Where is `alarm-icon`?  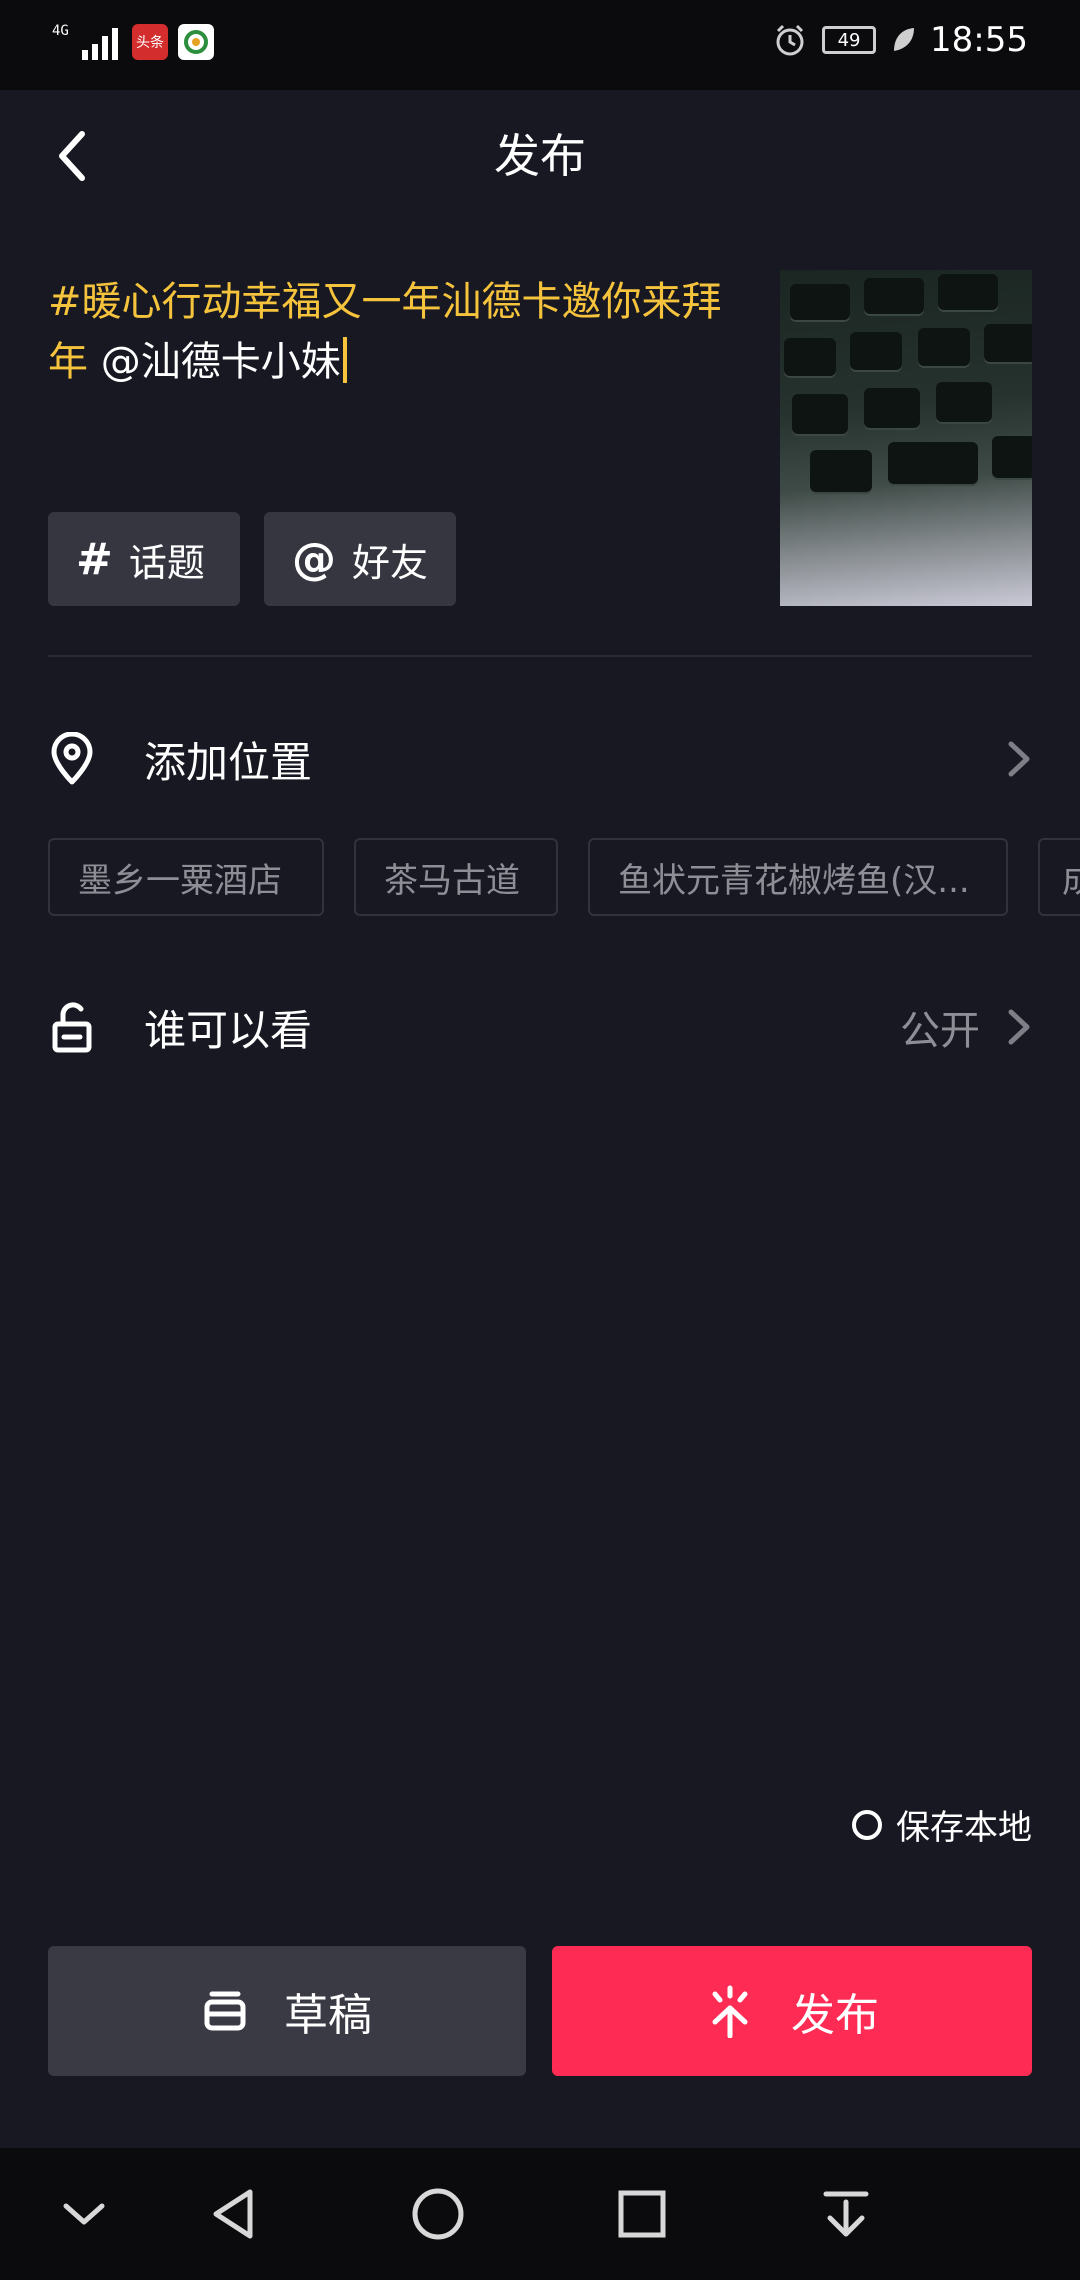
alarm-icon is located at coordinates (790, 40).